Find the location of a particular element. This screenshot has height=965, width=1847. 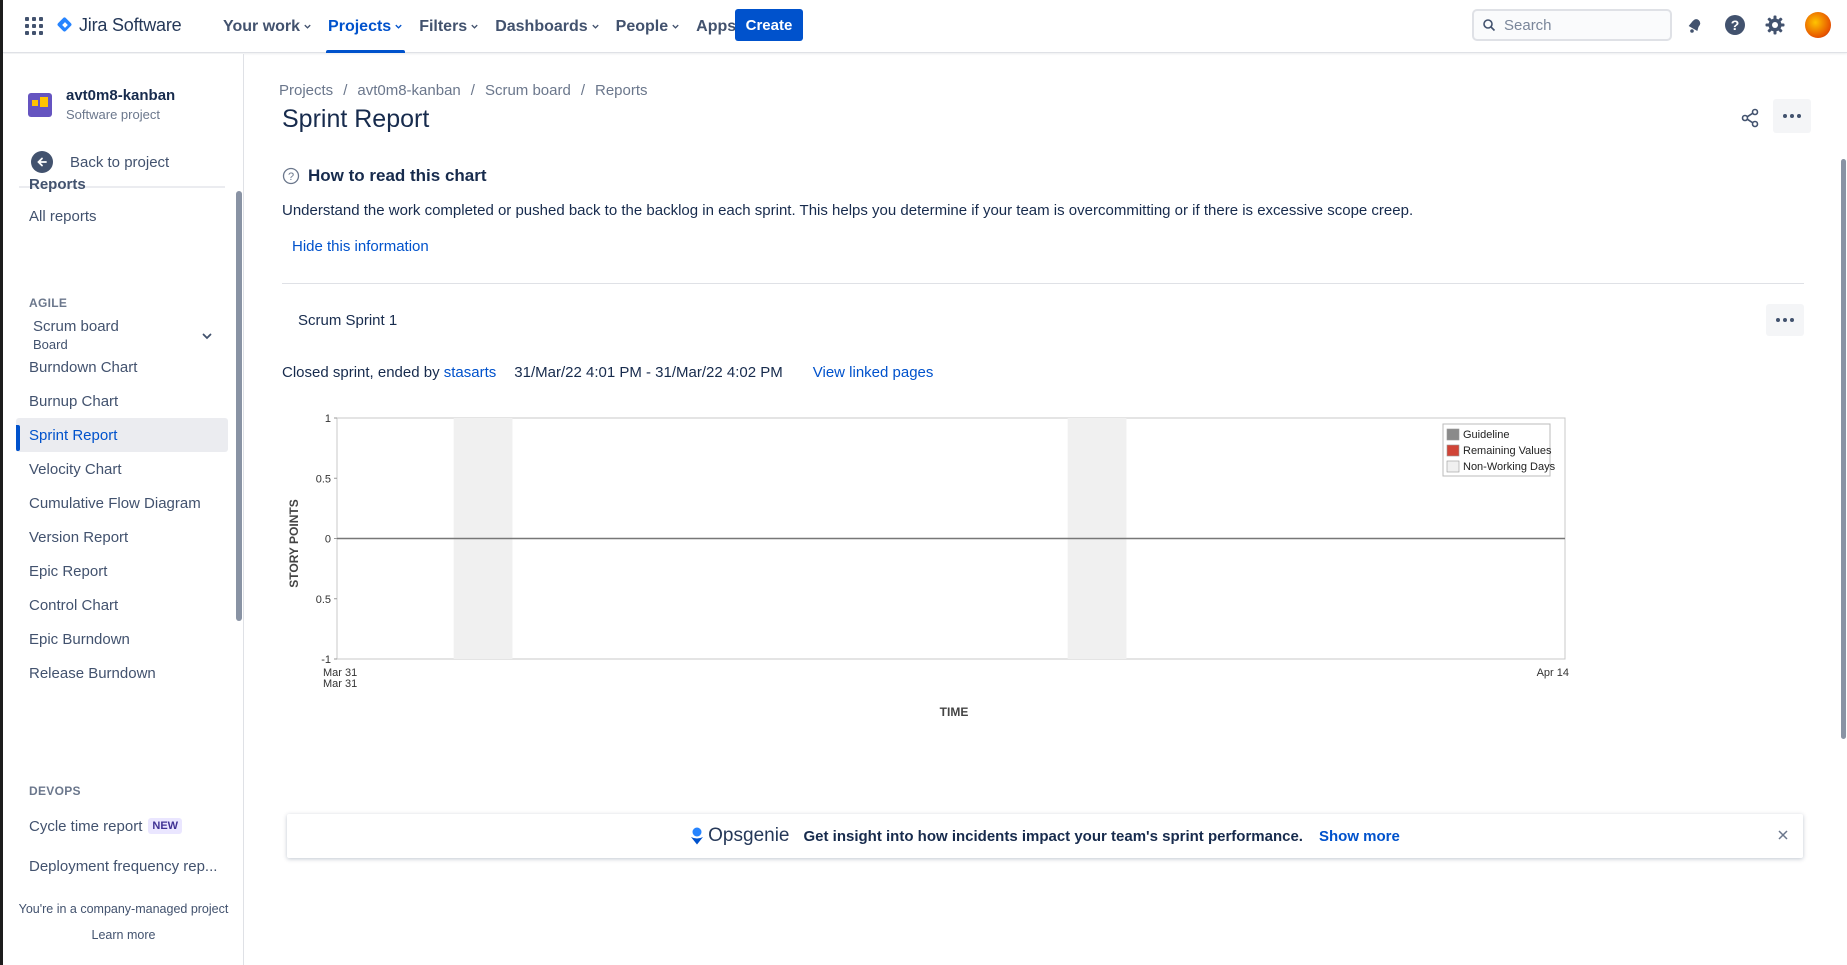

view-linked-pages-link: View linked pages is located at coordinates (873, 372).